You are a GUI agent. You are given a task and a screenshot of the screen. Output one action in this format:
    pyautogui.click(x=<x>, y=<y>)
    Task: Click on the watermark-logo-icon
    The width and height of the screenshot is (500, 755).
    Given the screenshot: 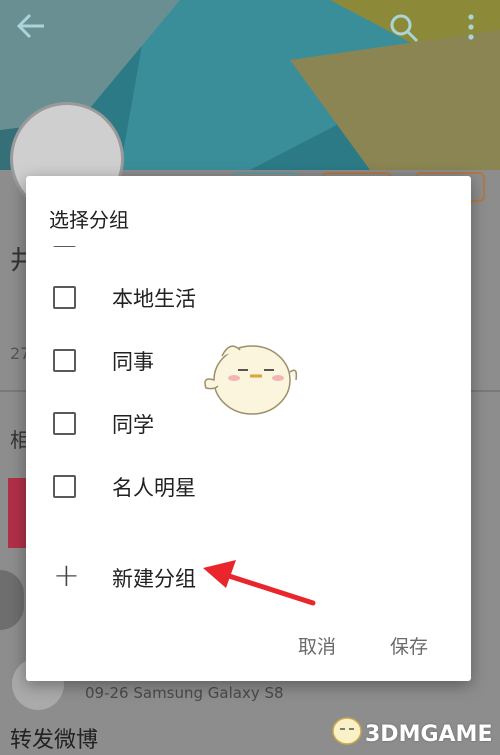 What is the action you would take?
    pyautogui.click(x=347, y=731)
    